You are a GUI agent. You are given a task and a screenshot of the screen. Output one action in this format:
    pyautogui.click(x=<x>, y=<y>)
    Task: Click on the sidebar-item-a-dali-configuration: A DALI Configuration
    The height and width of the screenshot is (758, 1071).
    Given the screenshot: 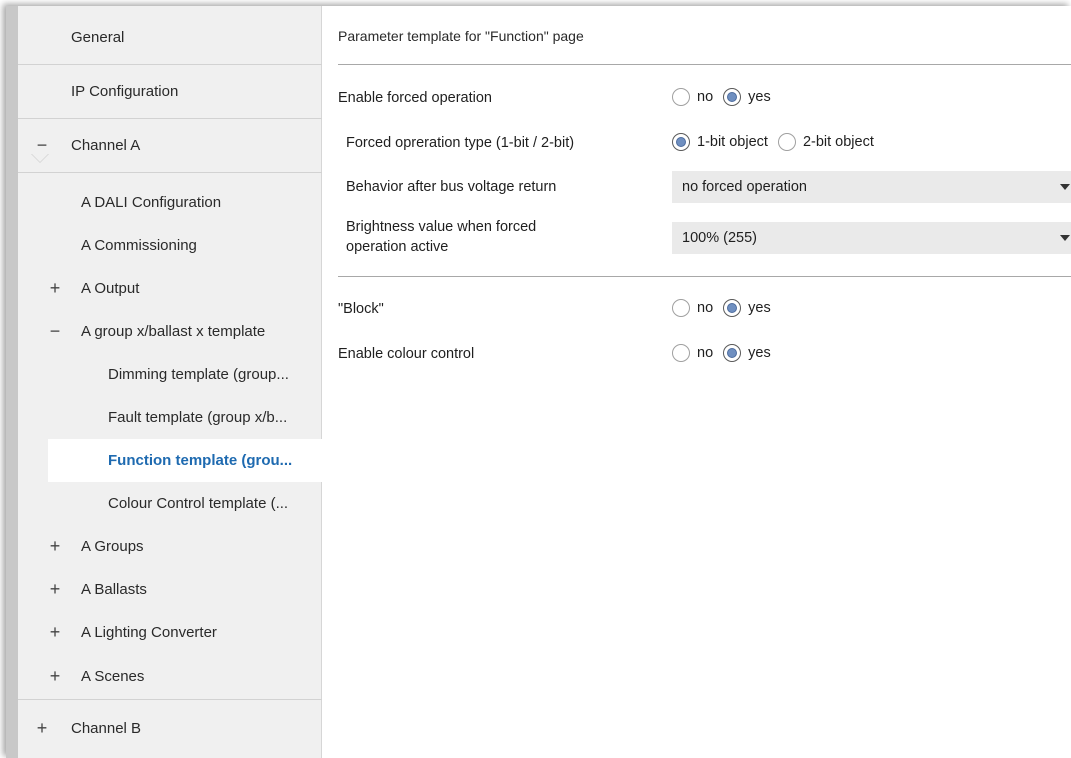 What is the action you would take?
    pyautogui.click(x=170, y=202)
    